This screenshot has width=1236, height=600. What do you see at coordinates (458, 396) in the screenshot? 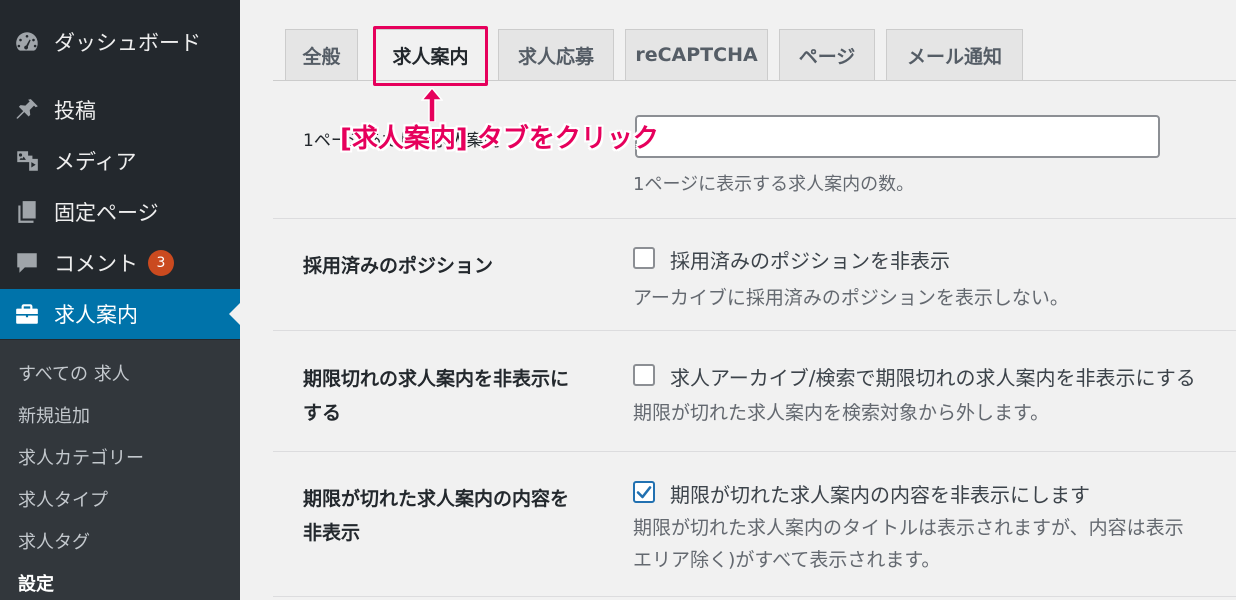
I see `expired-listings-label: 期限切れの求人案内を非表示に する` at bounding box center [458, 396].